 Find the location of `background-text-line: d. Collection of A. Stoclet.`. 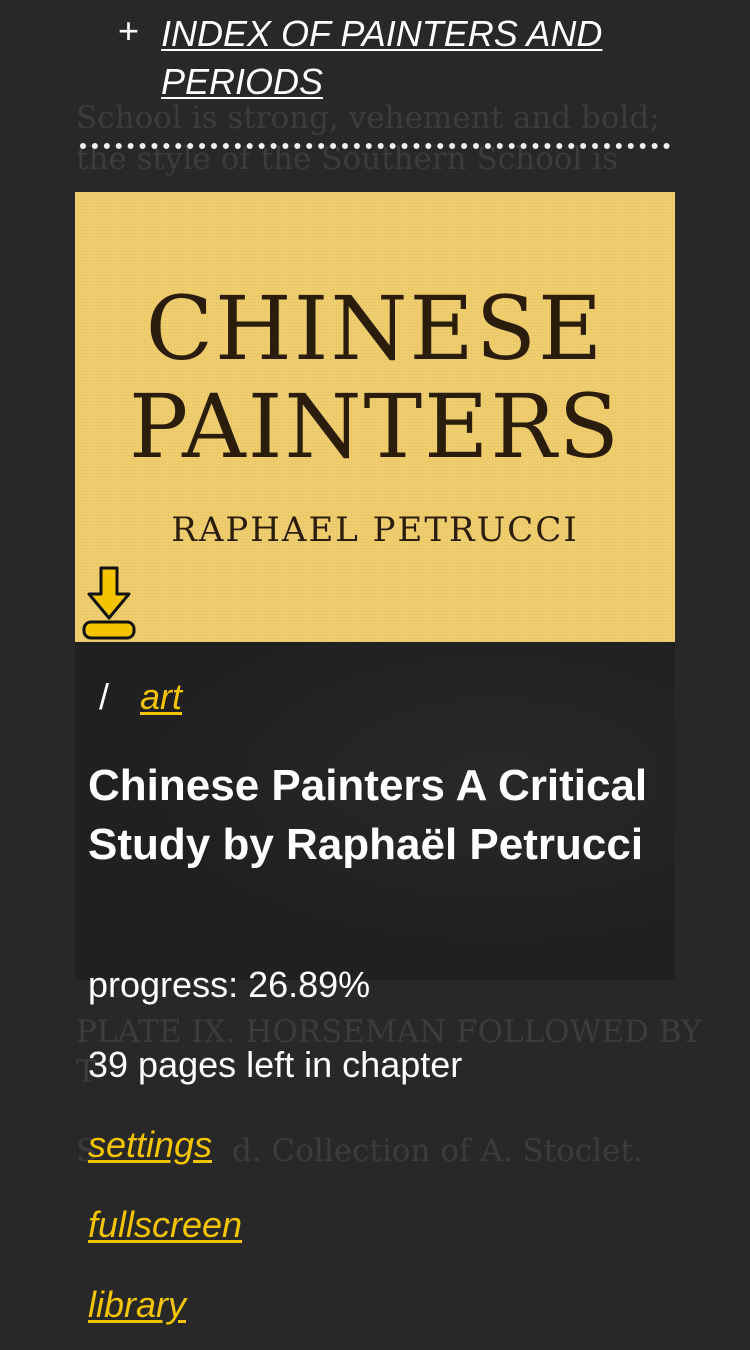

background-text-line: d. Collection of A. Stoclet. is located at coordinates (437, 1151).